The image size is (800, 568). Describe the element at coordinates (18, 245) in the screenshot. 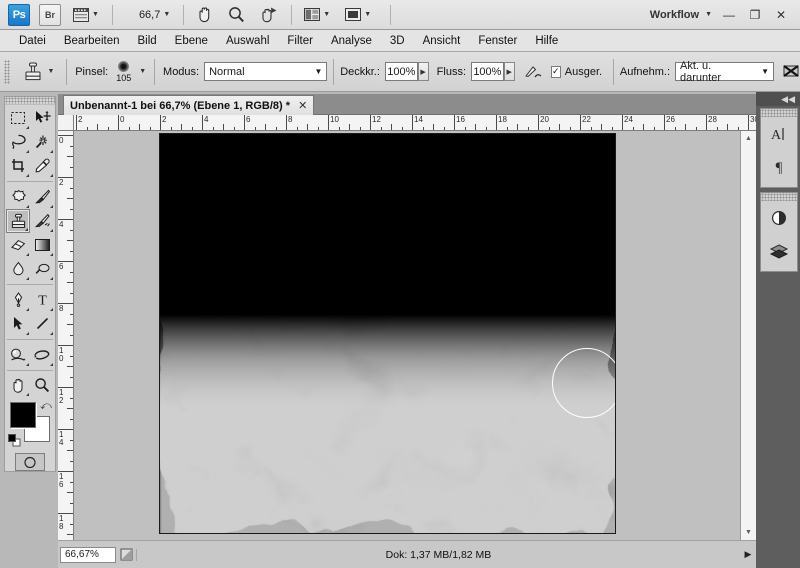

I see `eraser-tool` at that location.